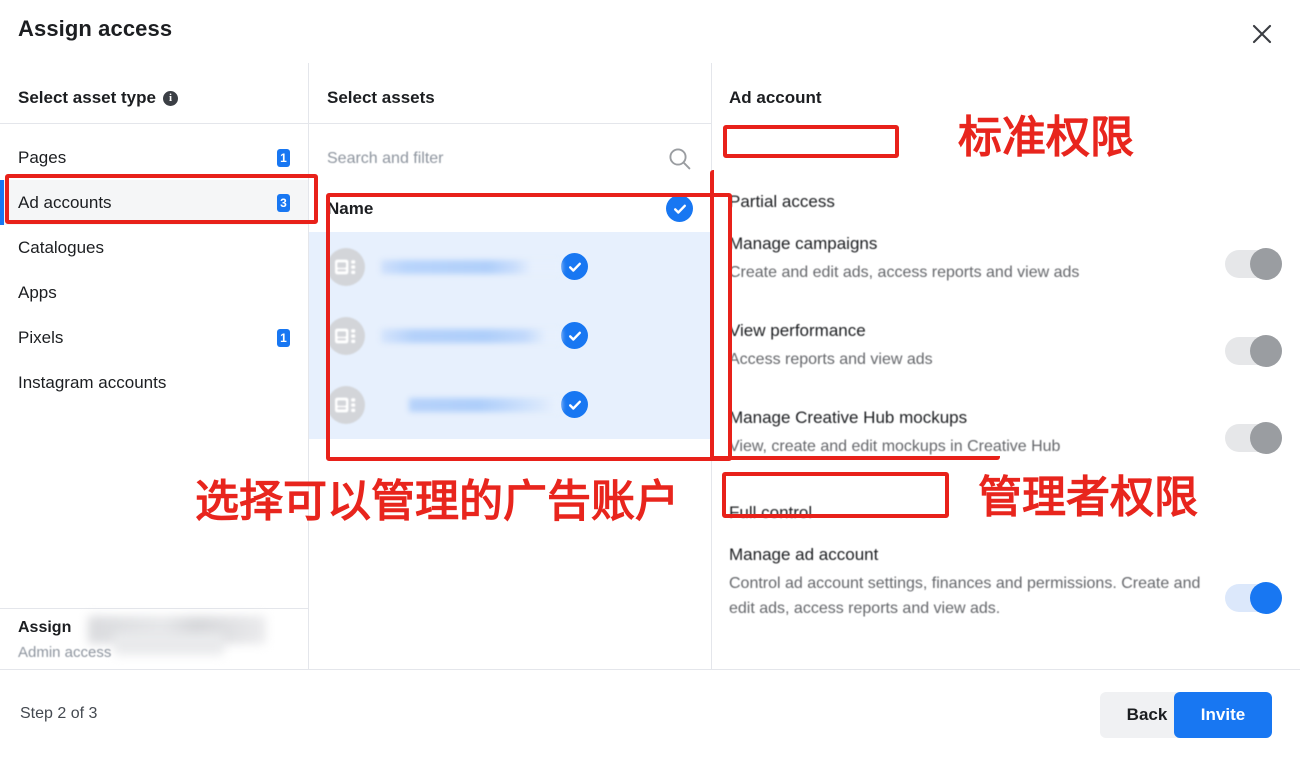 This screenshot has height=760, width=1300. I want to click on toggle-manage-ad-account, so click(1253, 598).